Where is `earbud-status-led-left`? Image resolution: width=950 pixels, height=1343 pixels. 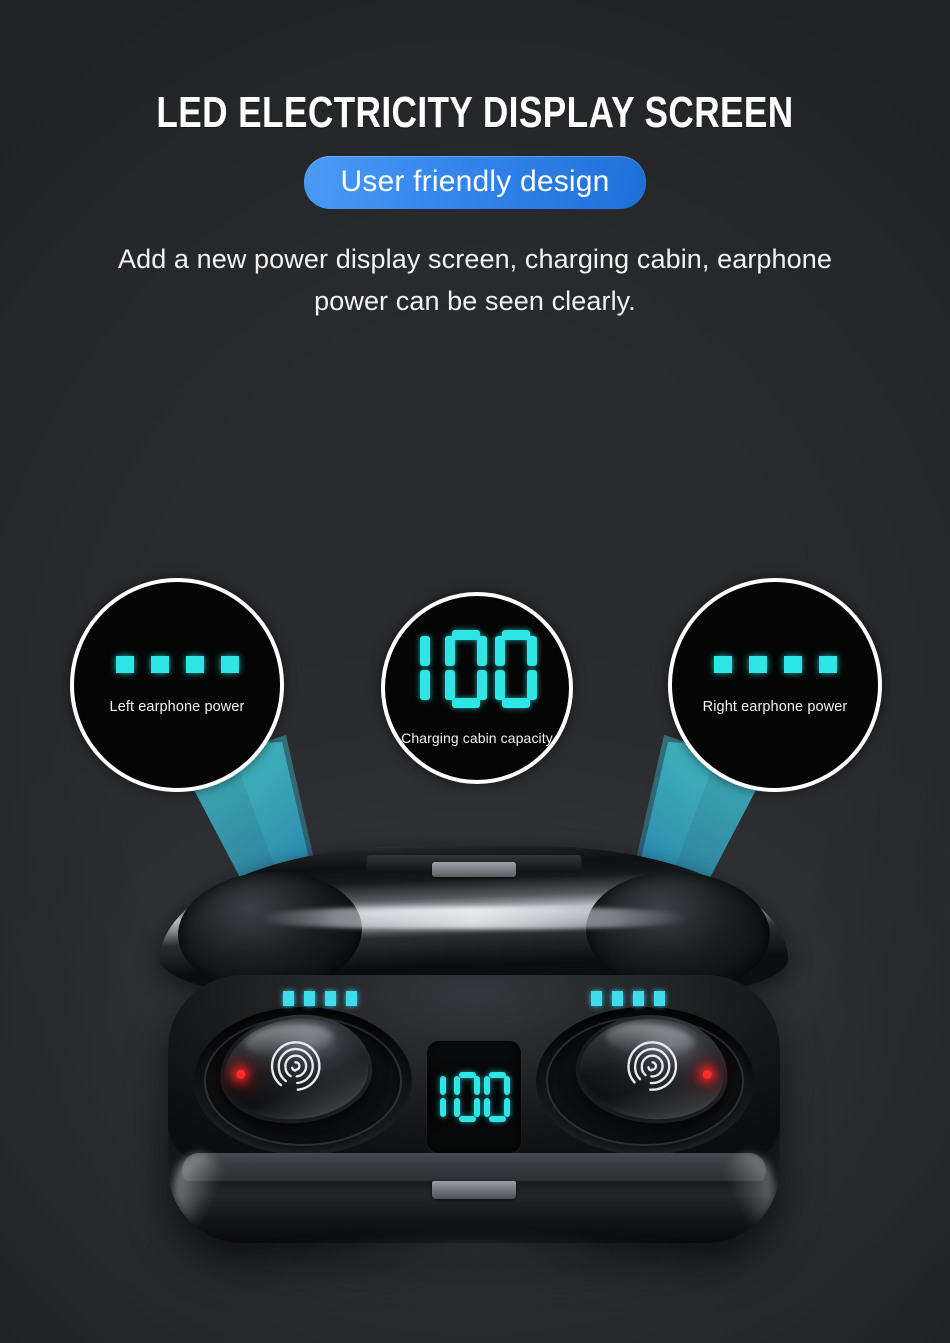
earbud-status-led-left is located at coordinates (240, 1074).